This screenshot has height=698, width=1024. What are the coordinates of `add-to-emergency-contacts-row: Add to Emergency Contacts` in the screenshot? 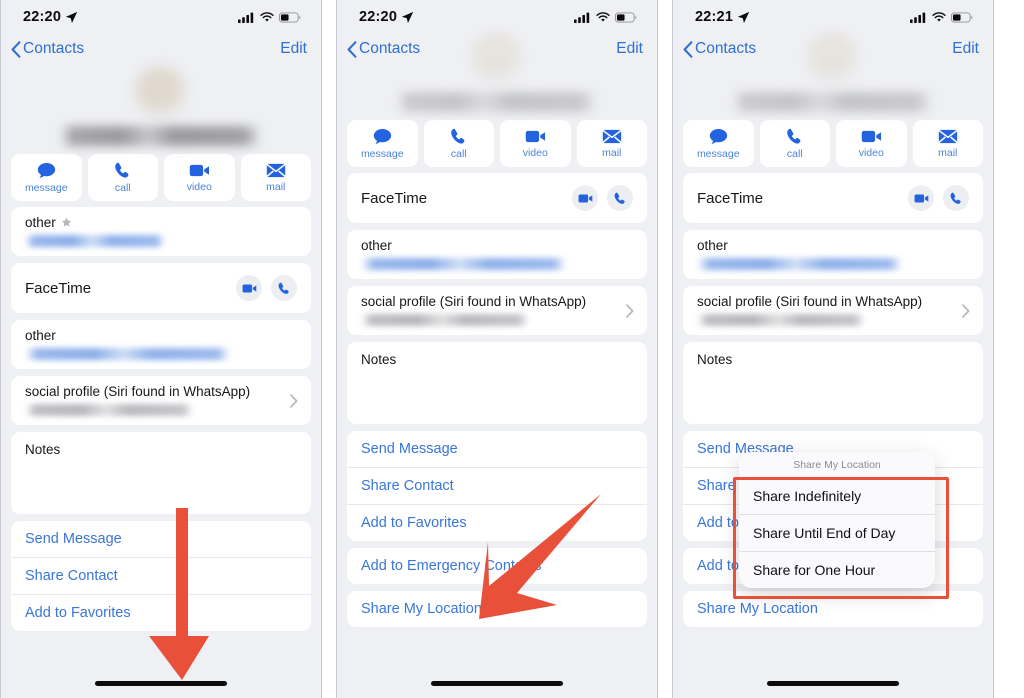 It's located at (497, 566).